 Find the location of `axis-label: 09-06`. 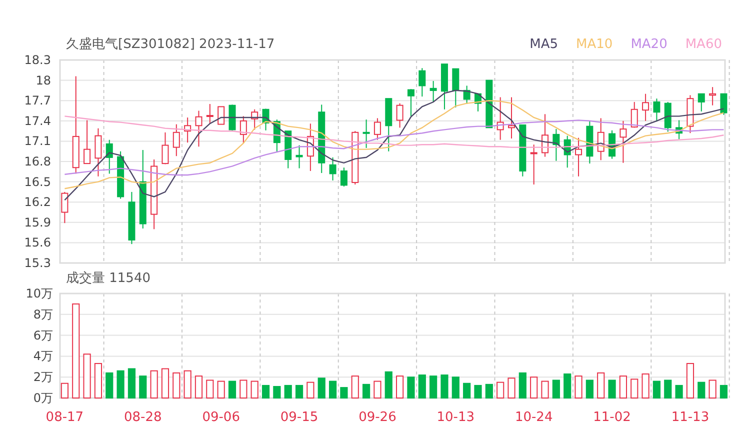

axis-label: 09-06 is located at coordinates (221, 417).